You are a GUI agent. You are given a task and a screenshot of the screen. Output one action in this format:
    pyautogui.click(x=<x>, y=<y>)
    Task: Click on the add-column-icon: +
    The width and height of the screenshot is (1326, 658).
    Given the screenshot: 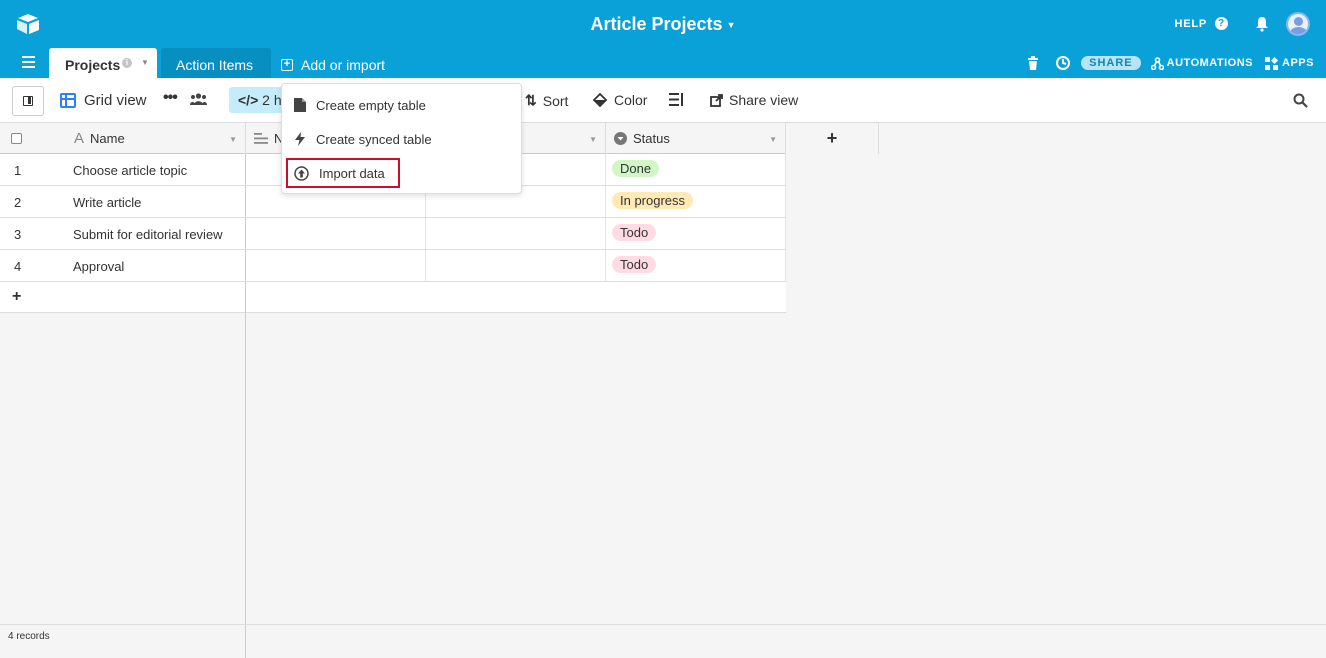 What is the action you would take?
    pyautogui.click(x=832, y=138)
    